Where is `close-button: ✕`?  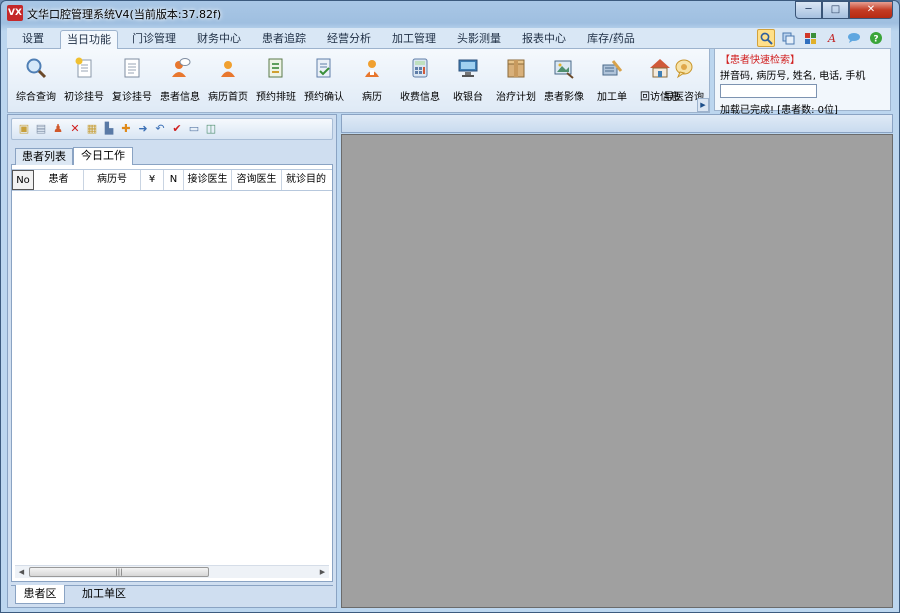 close-button: ✕ is located at coordinates (871, 10).